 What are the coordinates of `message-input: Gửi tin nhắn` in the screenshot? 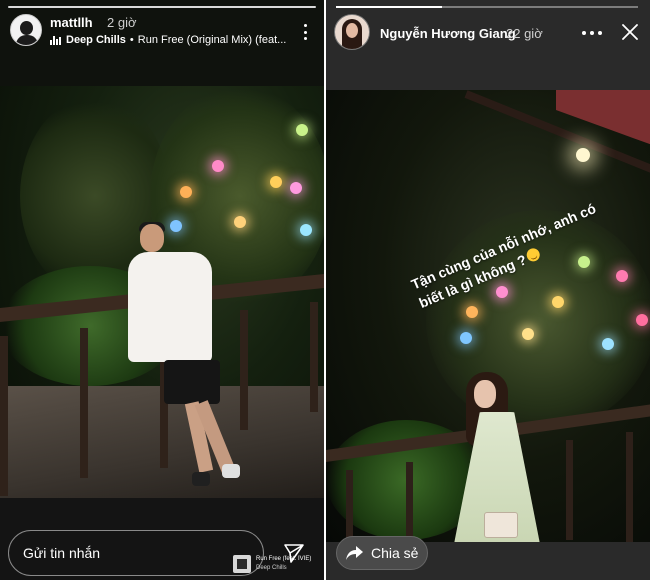 It's located at (136, 553).